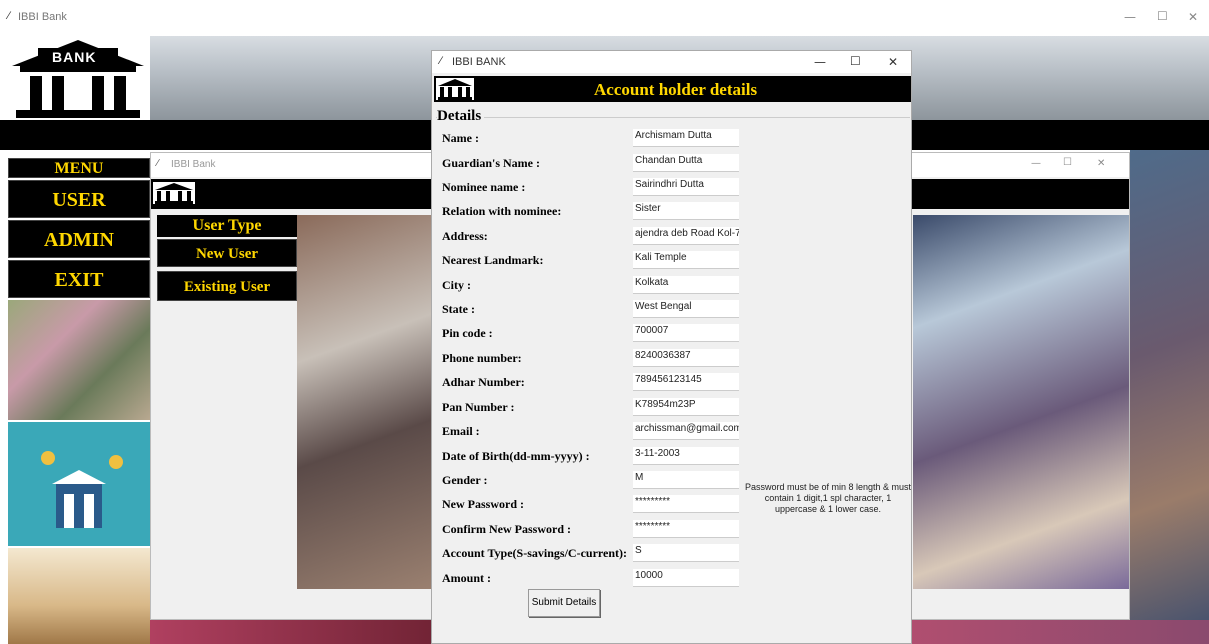 This screenshot has height=644, width=1209. What do you see at coordinates (461, 431) in the screenshot?
I see `email-label: Email :` at bounding box center [461, 431].